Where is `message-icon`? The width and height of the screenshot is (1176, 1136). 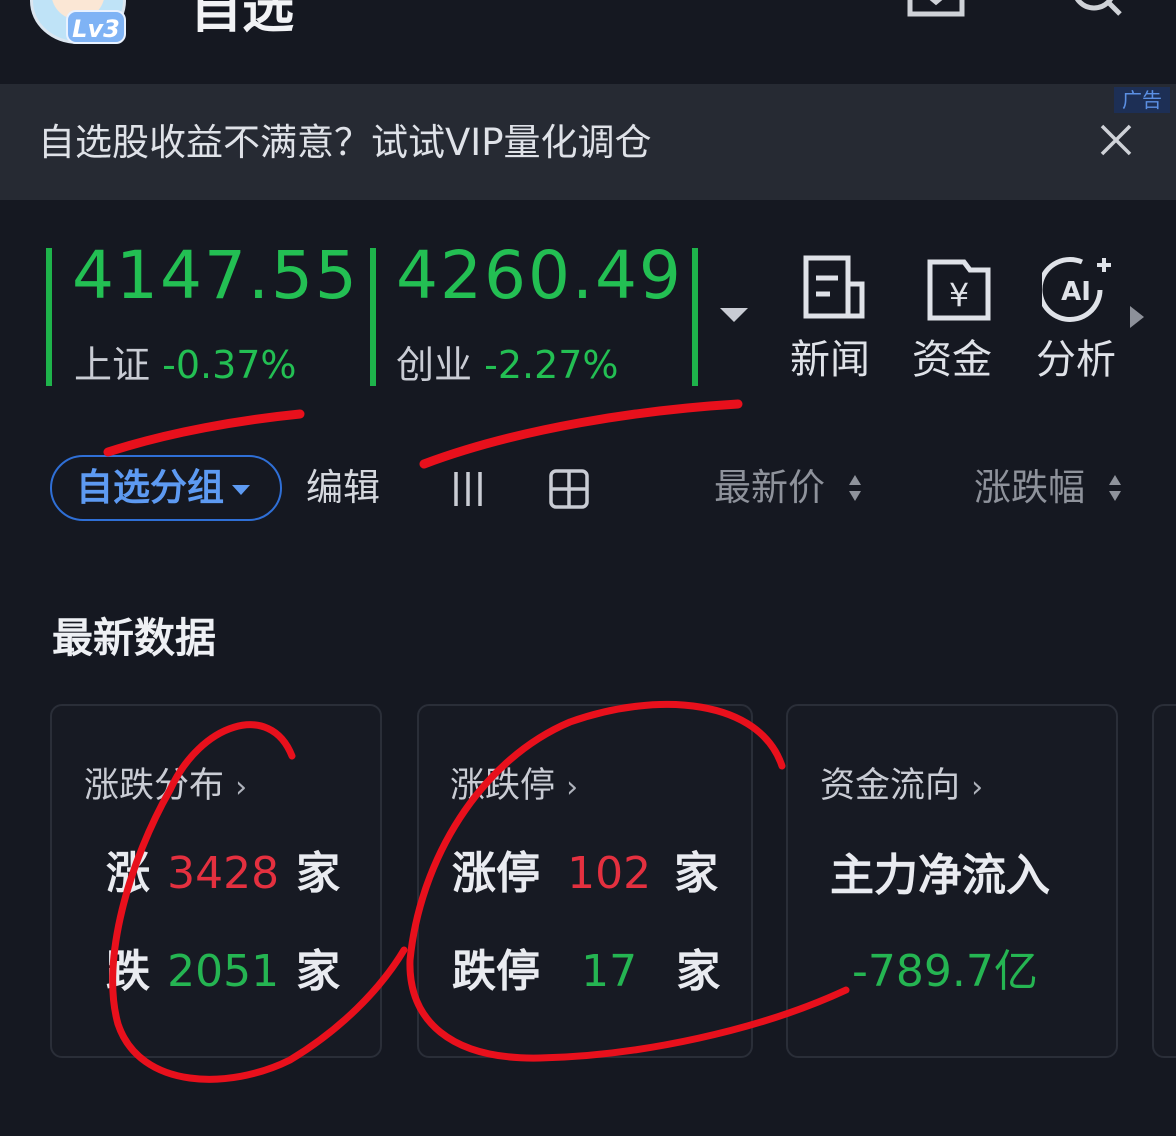
message-icon is located at coordinates (936, 15).